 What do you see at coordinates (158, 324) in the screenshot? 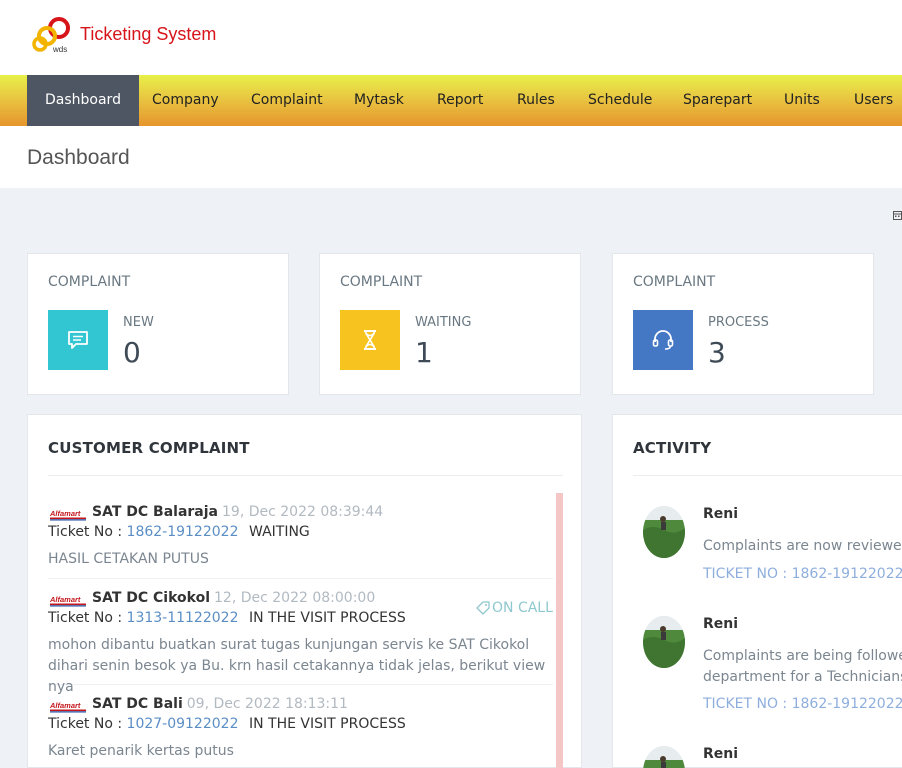
I see `stat-card-new: COMPLAINT NEW 0` at bounding box center [158, 324].